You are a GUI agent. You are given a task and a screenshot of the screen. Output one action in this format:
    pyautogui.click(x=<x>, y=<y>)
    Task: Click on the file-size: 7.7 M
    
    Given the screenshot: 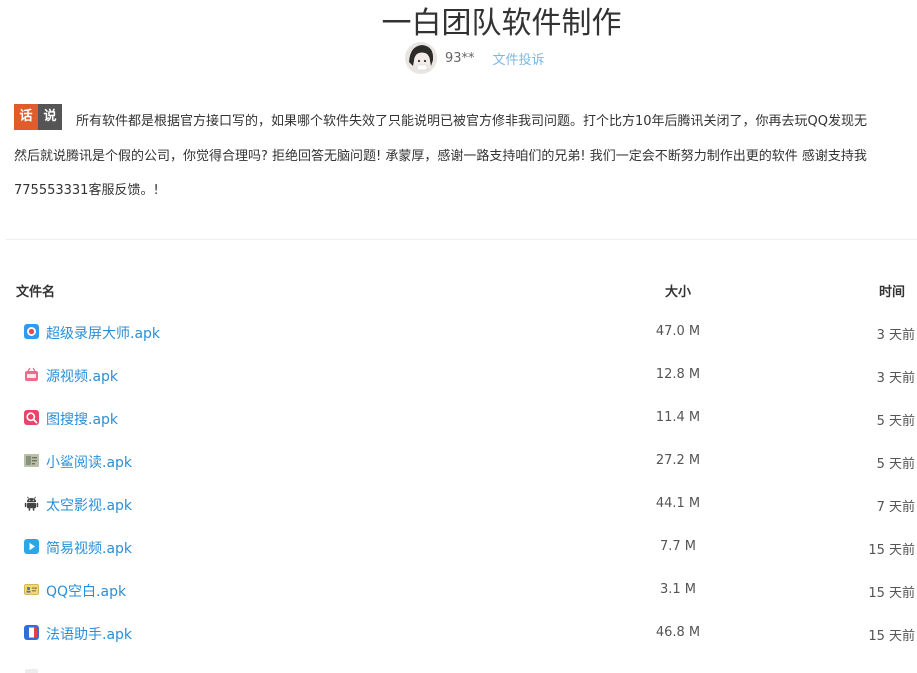 What is the action you would take?
    pyautogui.click(x=678, y=546)
    